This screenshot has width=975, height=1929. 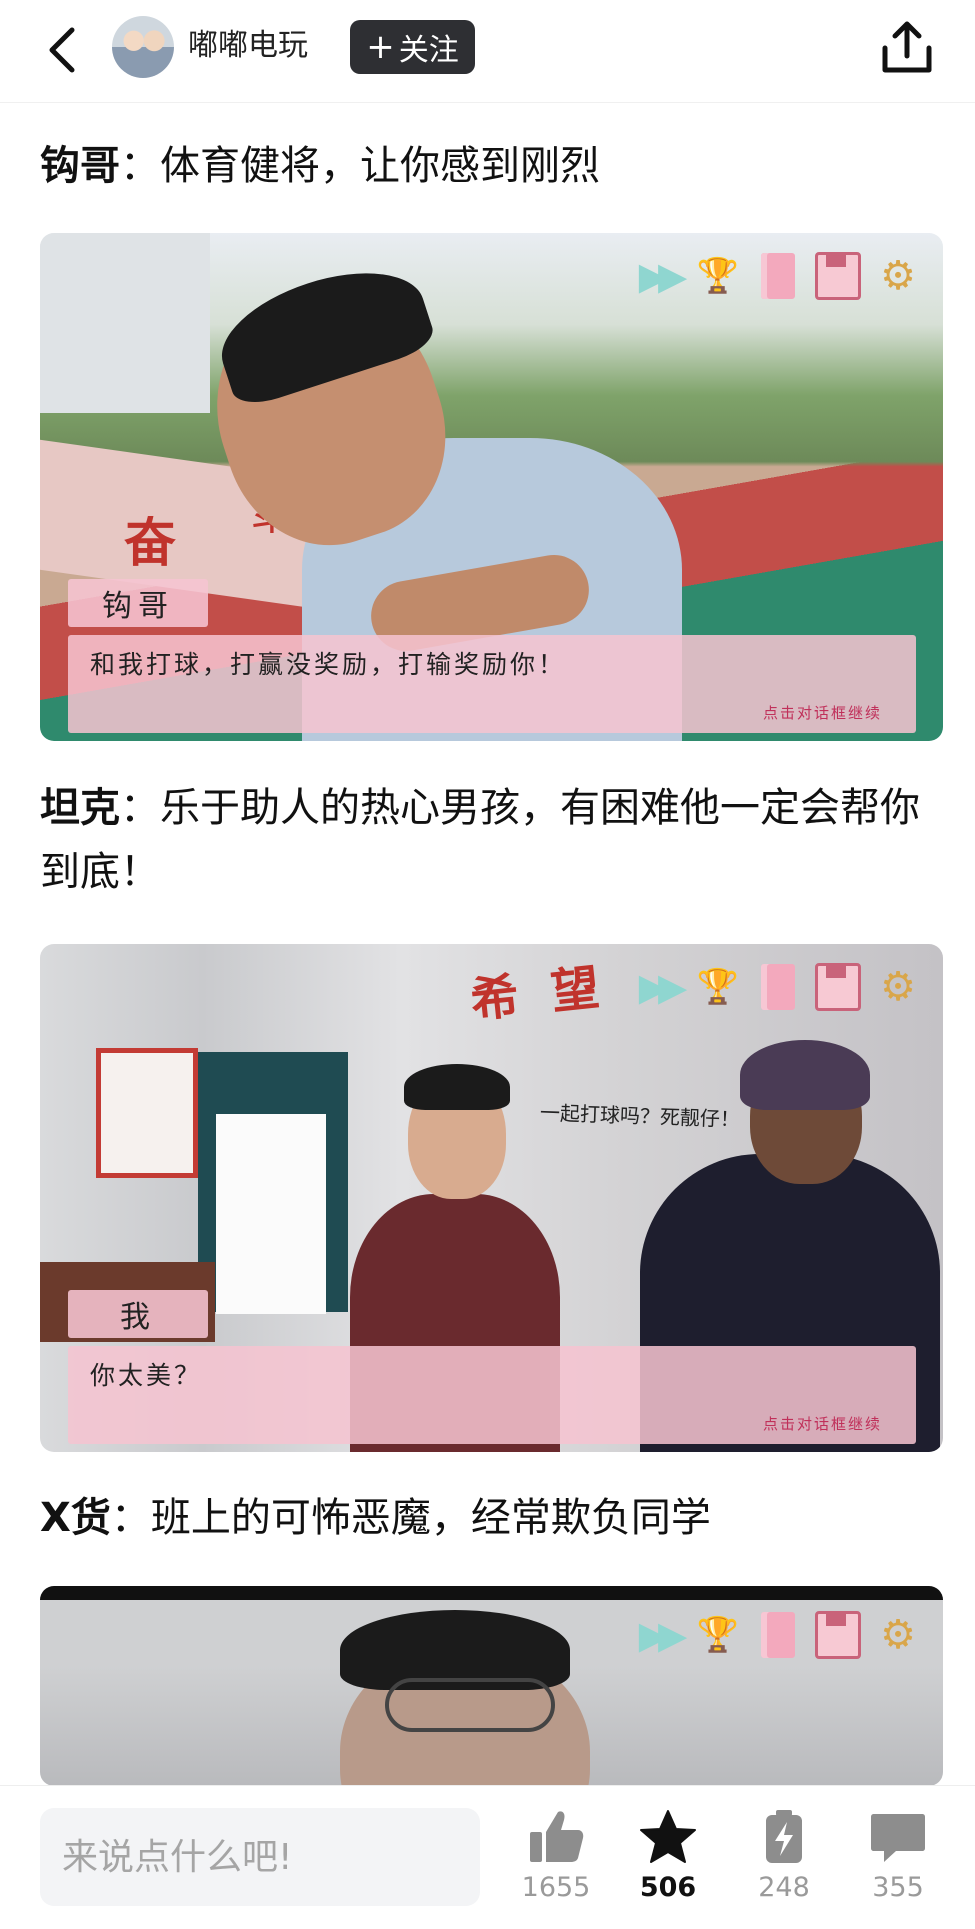 What do you see at coordinates (138, 1314) in the screenshot?
I see `speaker-name-box: 我` at bounding box center [138, 1314].